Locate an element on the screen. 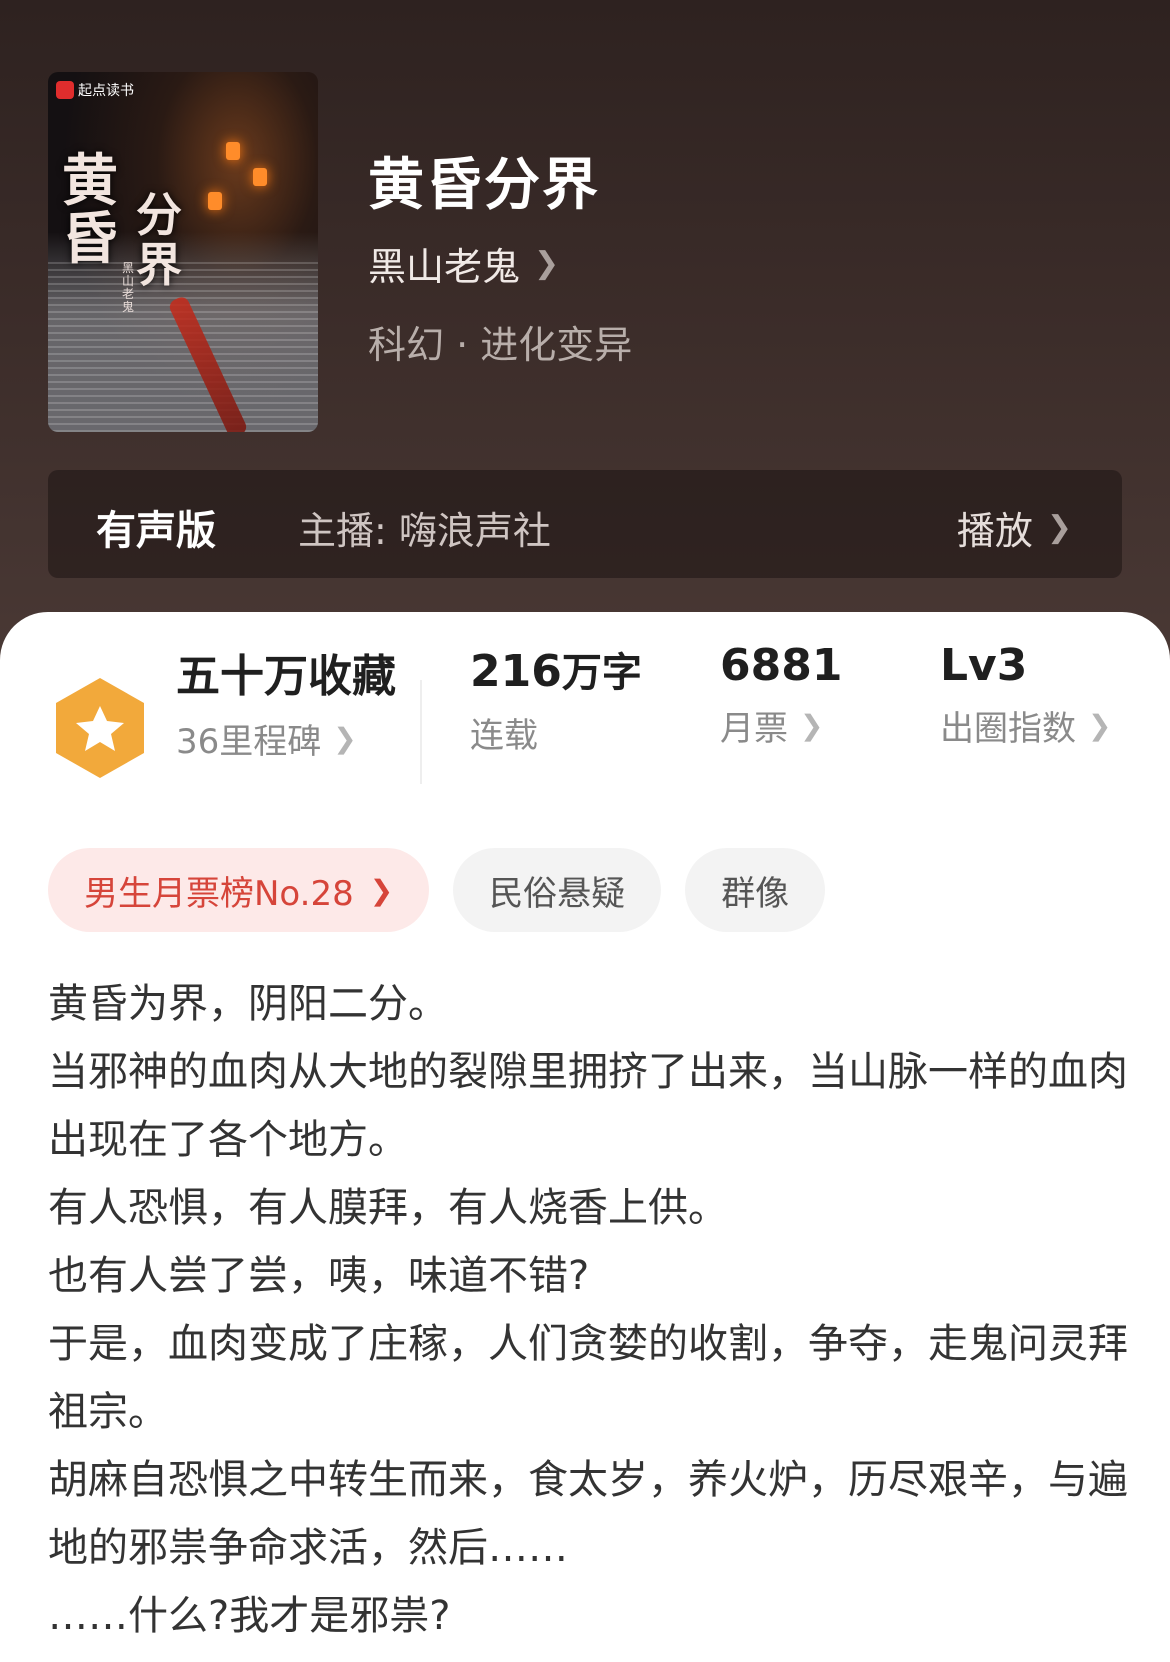 This screenshot has width=1170, height=1662. cover-publisher-badge: 起点读书 is located at coordinates (95, 90).